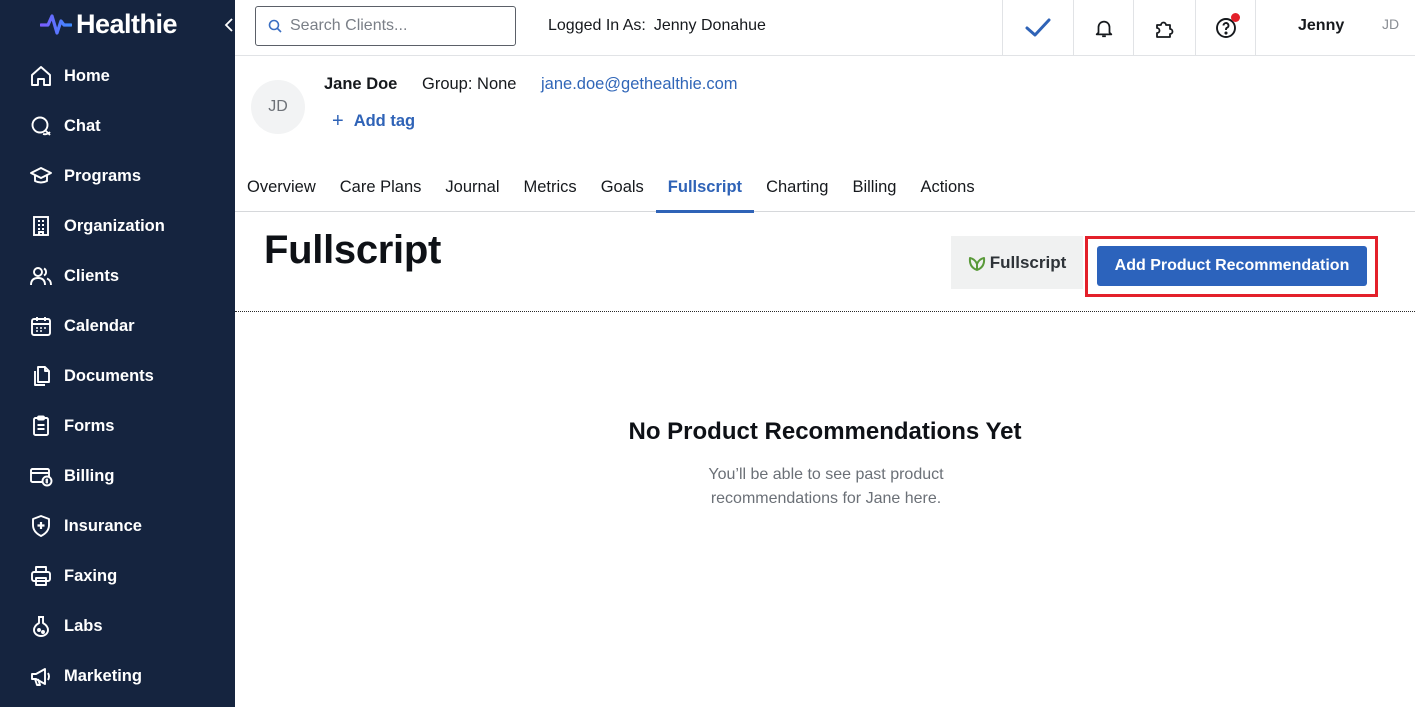  What do you see at coordinates (103, 675) in the screenshot?
I see `sidebar-item-label: Marketing` at bounding box center [103, 675].